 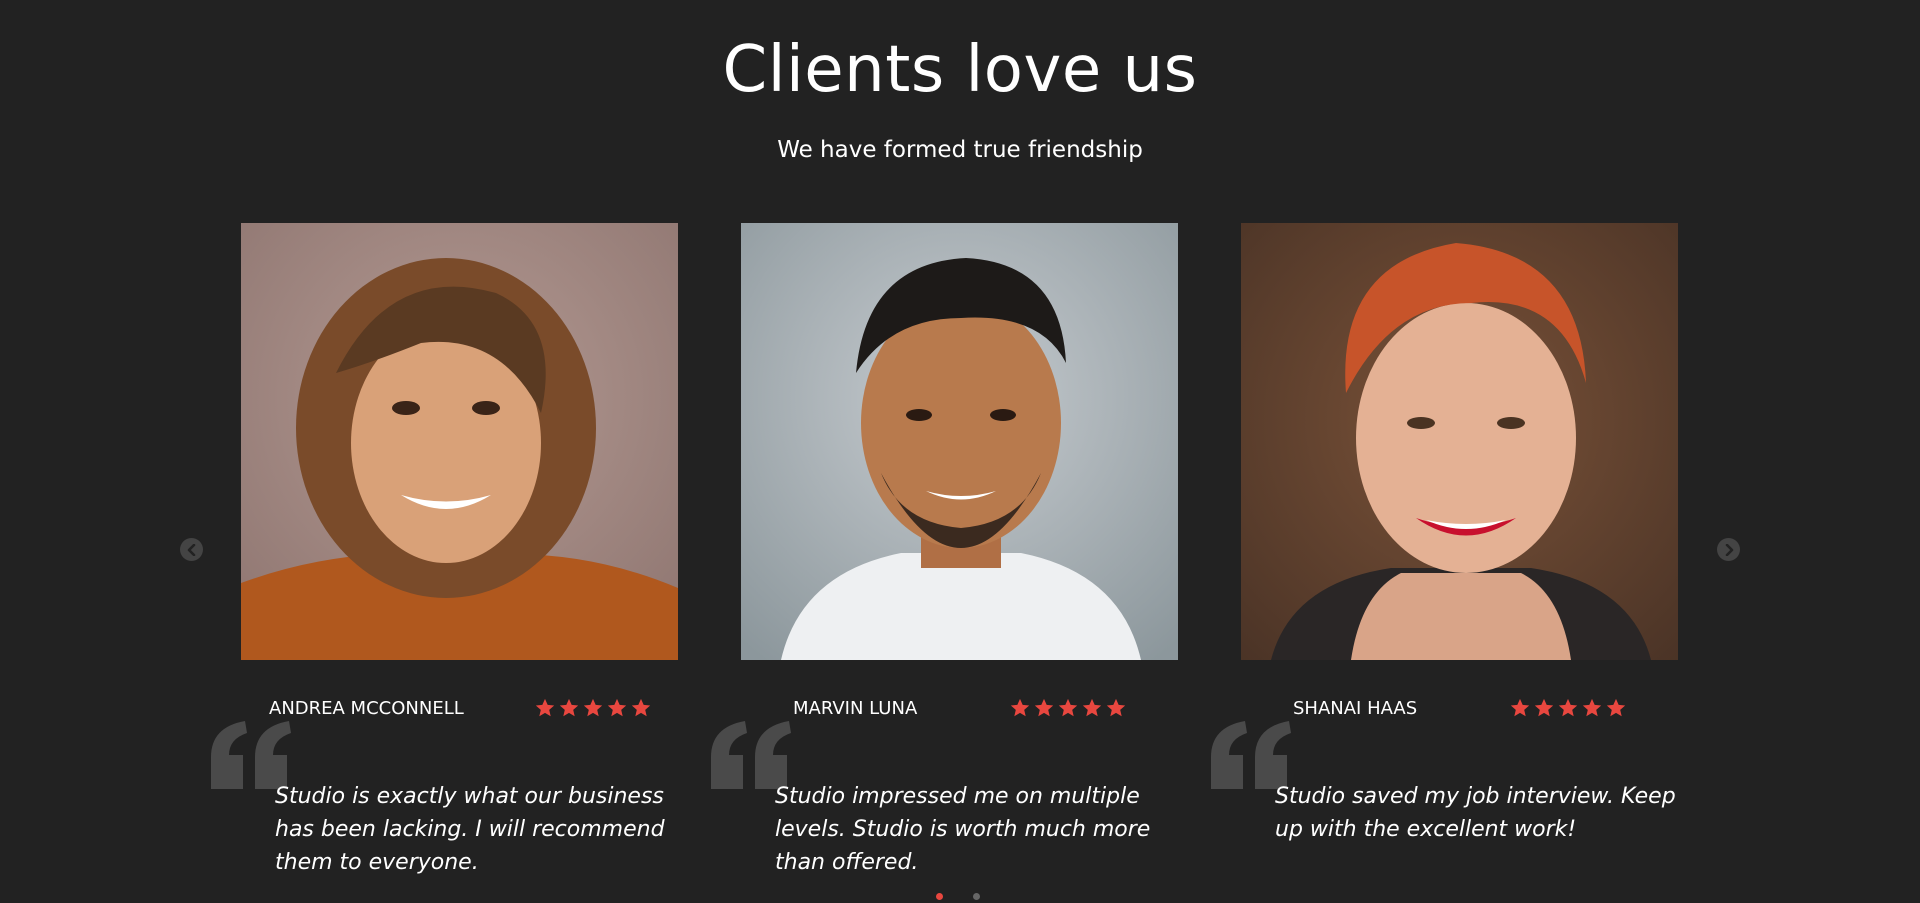 I want to click on section-subtitle: We have formed true friendship, so click(x=960, y=150).